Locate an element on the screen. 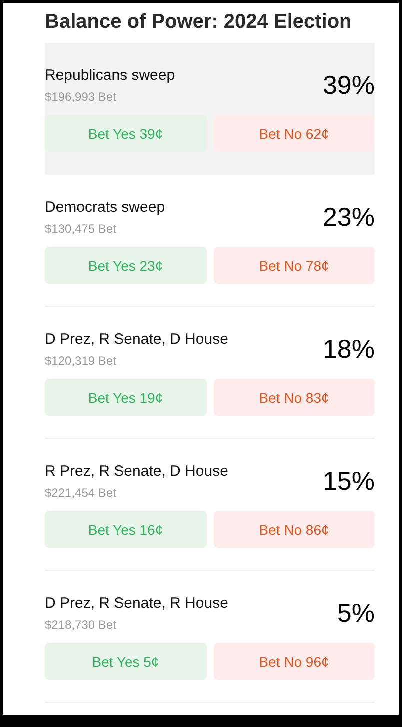 This screenshot has height=727, width=402. market-name: Republicans sweep is located at coordinates (110, 75).